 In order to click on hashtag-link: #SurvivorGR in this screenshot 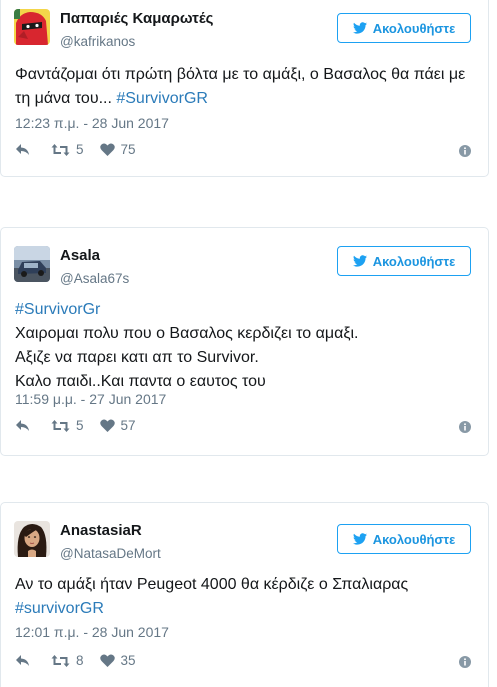, I will do `click(162, 98)`.